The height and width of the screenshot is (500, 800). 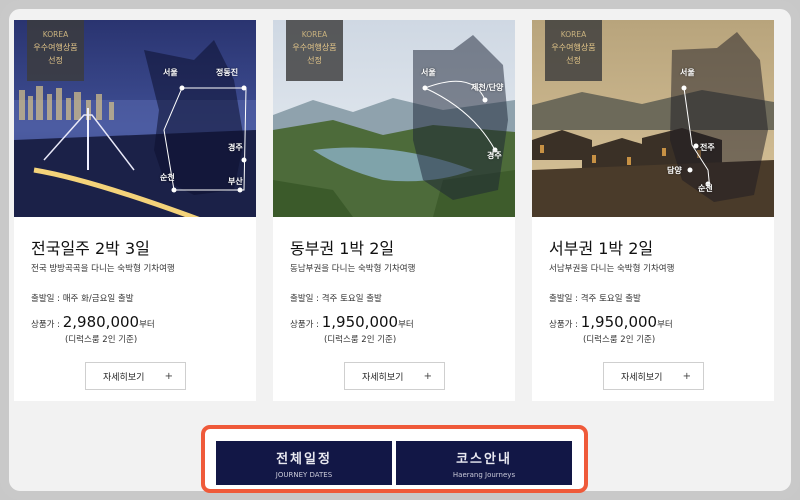 I want to click on card-title: 서부권 1박 2일, so click(x=601, y=248).